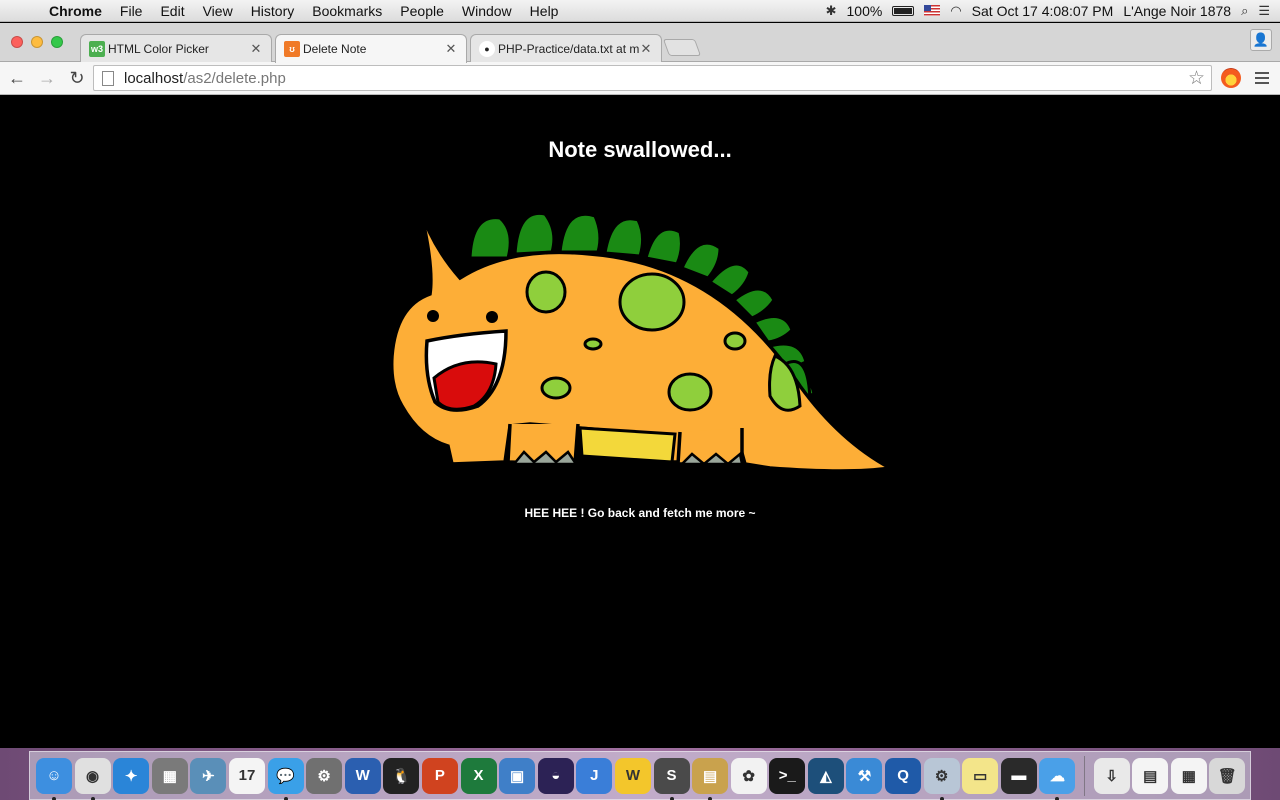 This screenshot has width=1280, height=800. Describe the element at coordinates (172, 11) in the screenshot. I see `menu-edit: Edit` at that location.